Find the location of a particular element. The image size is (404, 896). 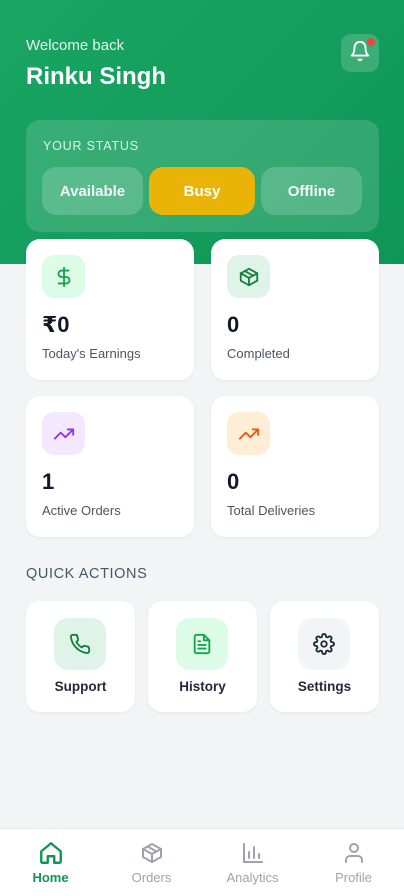

home-icon is located at coordinates (51, 853).